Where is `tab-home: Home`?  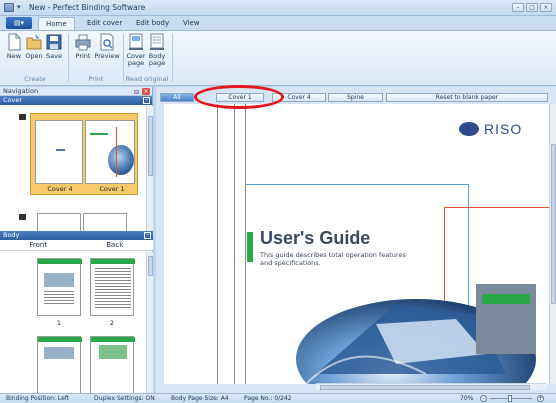 tab-home: Home is located at coordinates (56, 23).